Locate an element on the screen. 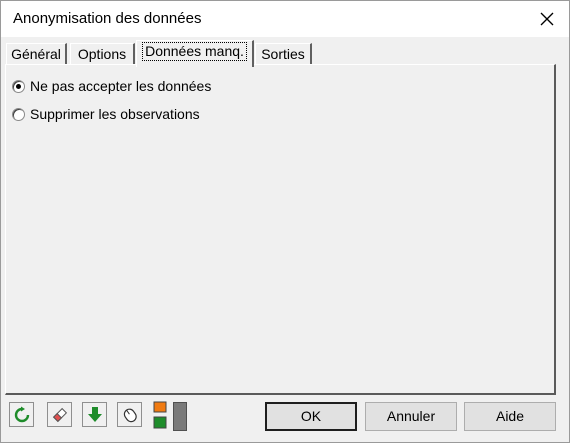  color-toggle-icon is located at coordinates (160, 415).